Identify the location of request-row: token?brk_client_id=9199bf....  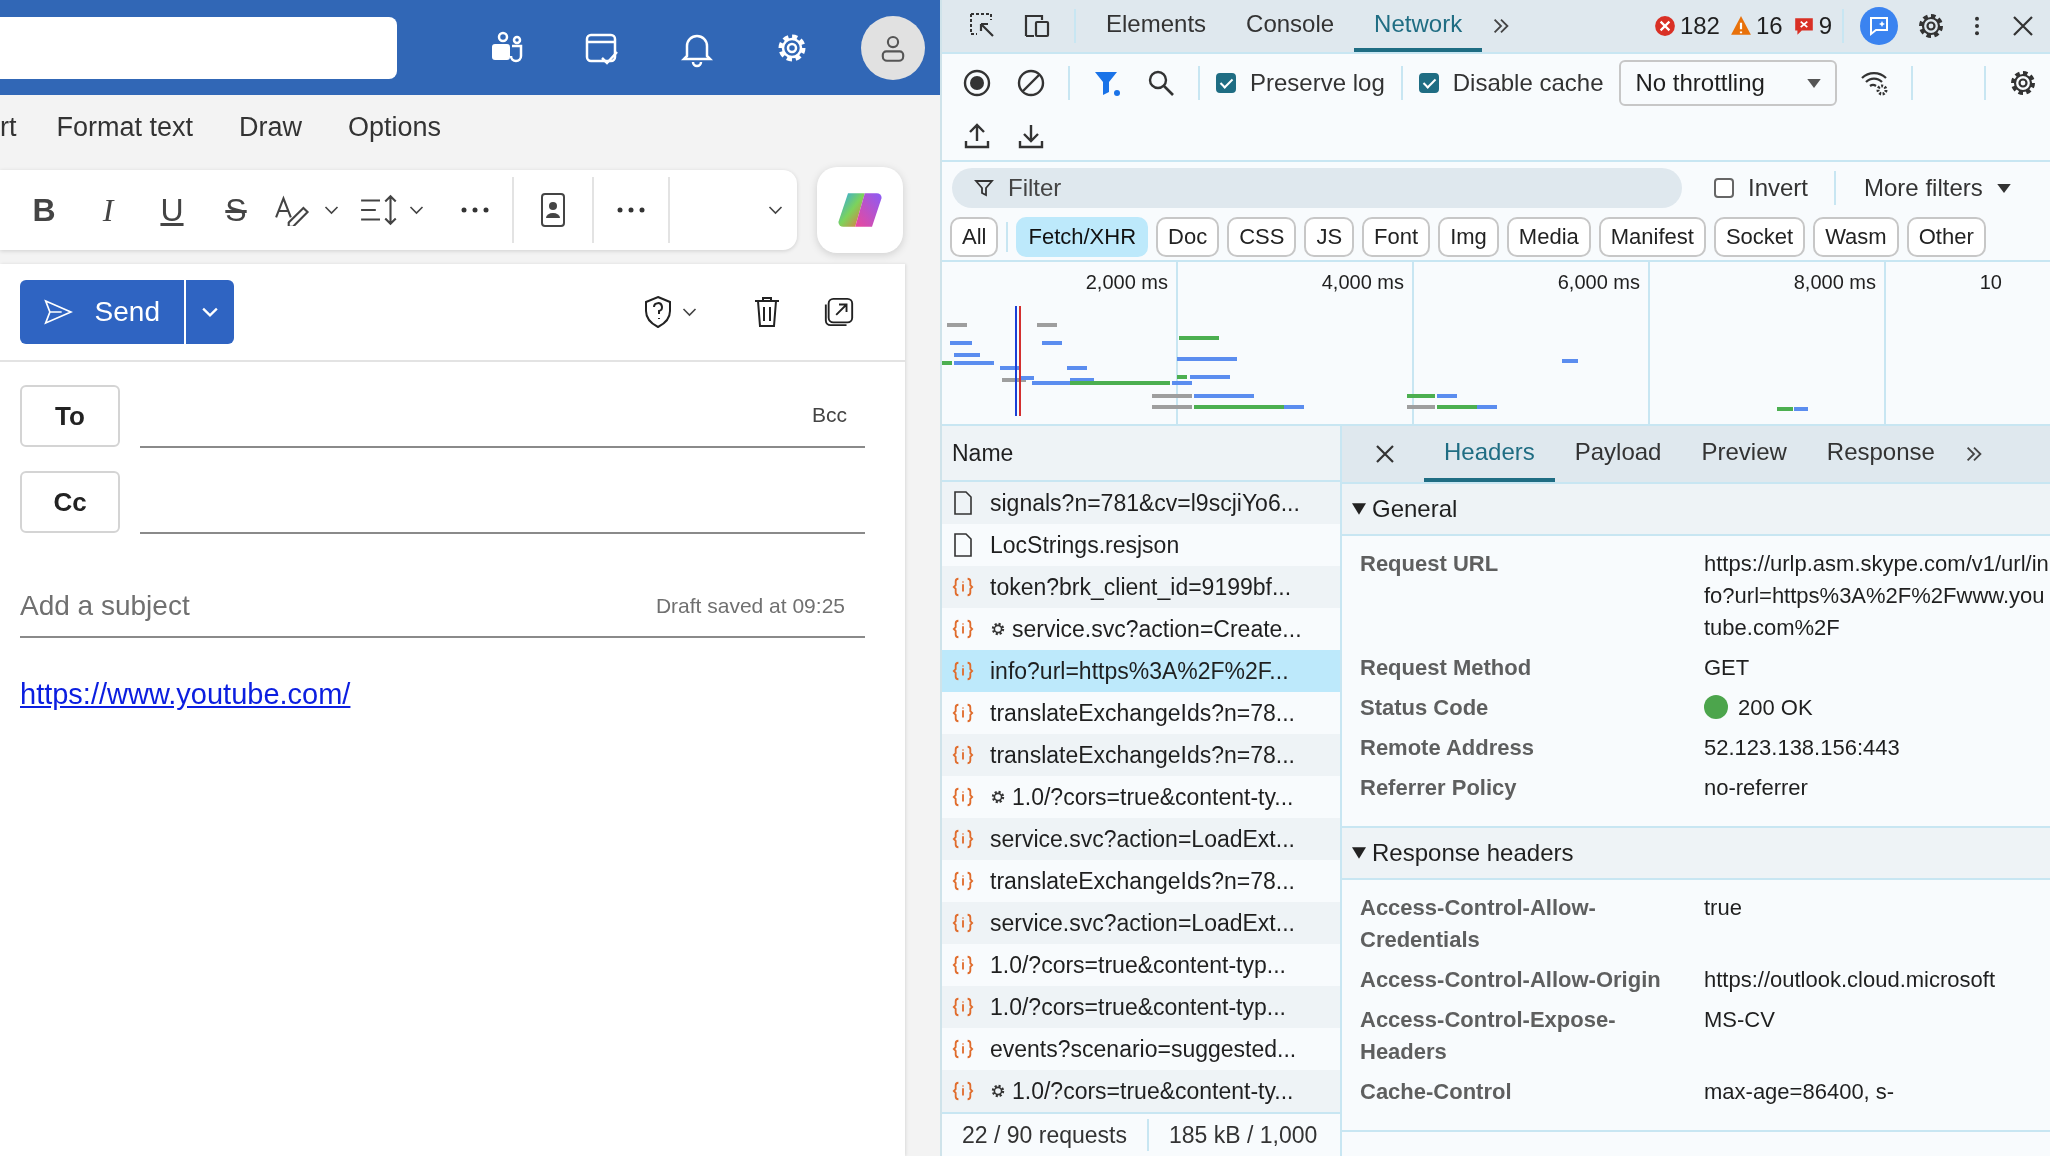
(1141, 587).